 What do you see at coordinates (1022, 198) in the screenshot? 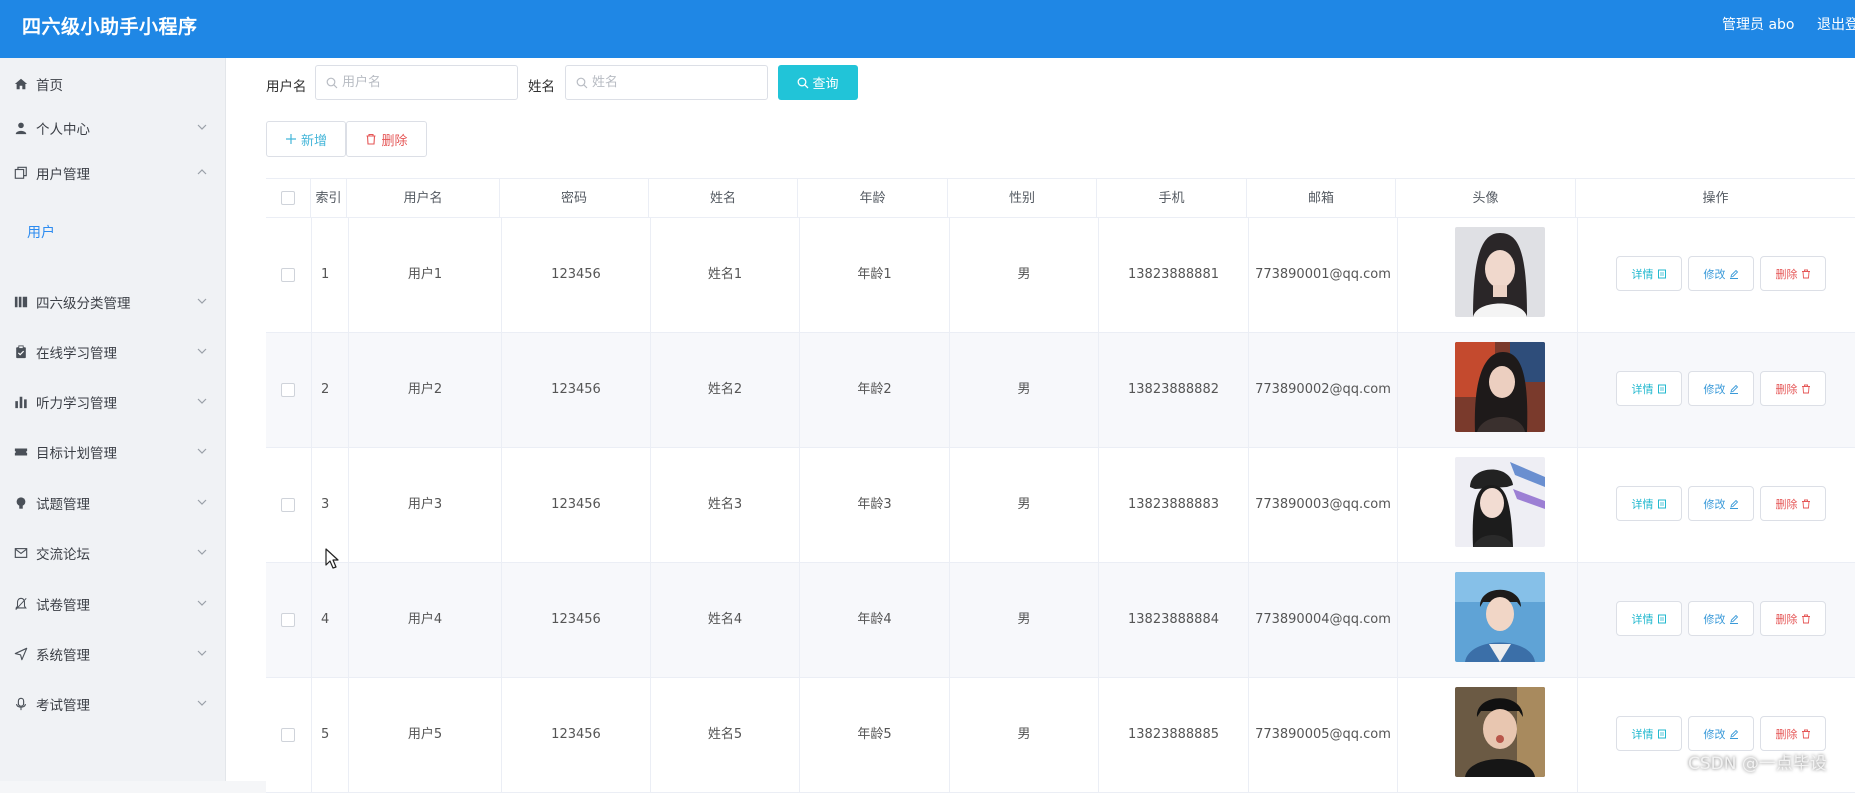
I see `column-header-gender: 性别` at bounding box center [1022, 198].